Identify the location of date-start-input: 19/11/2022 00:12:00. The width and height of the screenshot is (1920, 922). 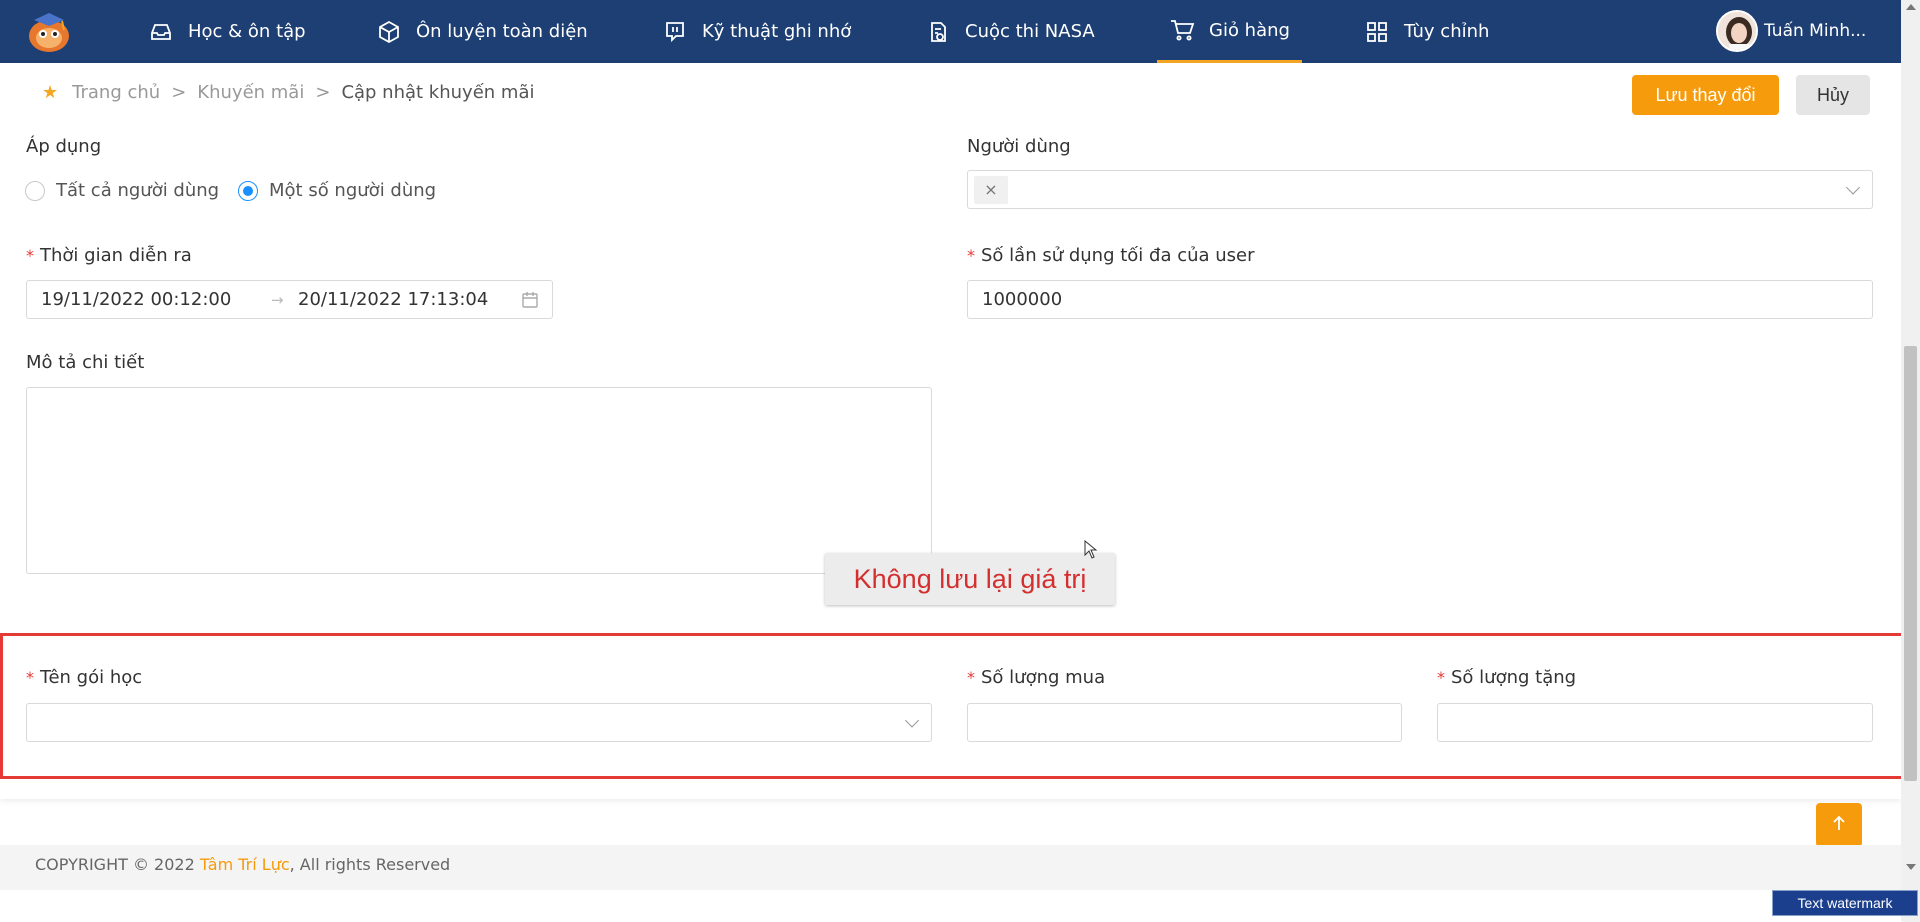
(136, 299).